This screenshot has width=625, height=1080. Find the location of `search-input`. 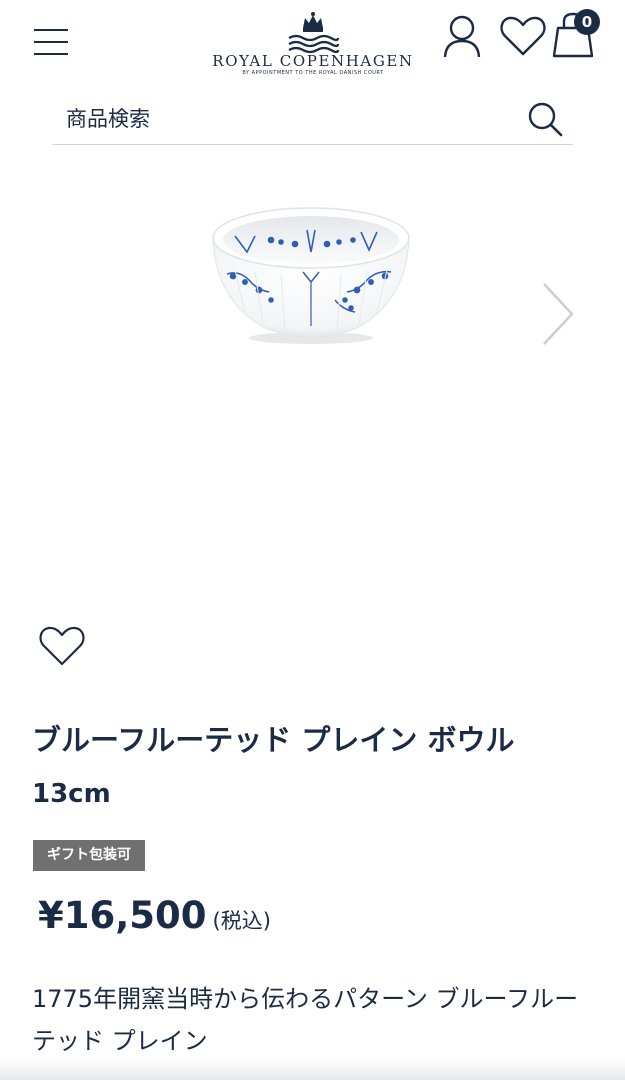

search-input is located at coordinates (286, 119).